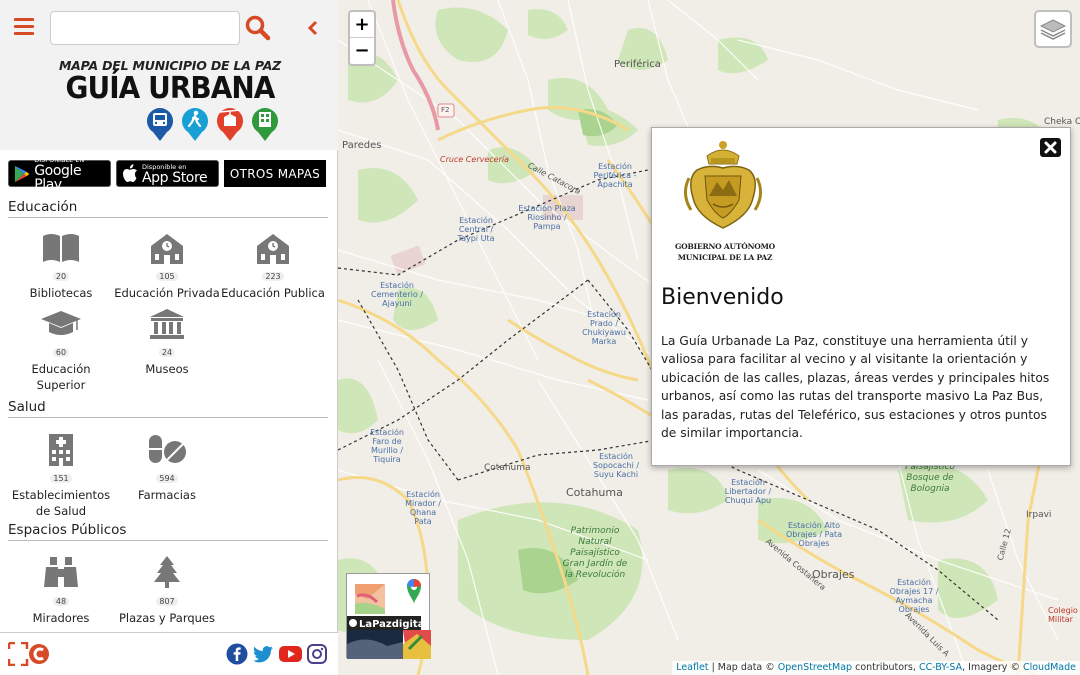 Image resolution: width=1080 pixels, height=675 pixels. Describe the element at coordinates (814, 534) in the screenshot. I see `station-label: Estación Alto Obrajes / Pata Obrajes` at that location.